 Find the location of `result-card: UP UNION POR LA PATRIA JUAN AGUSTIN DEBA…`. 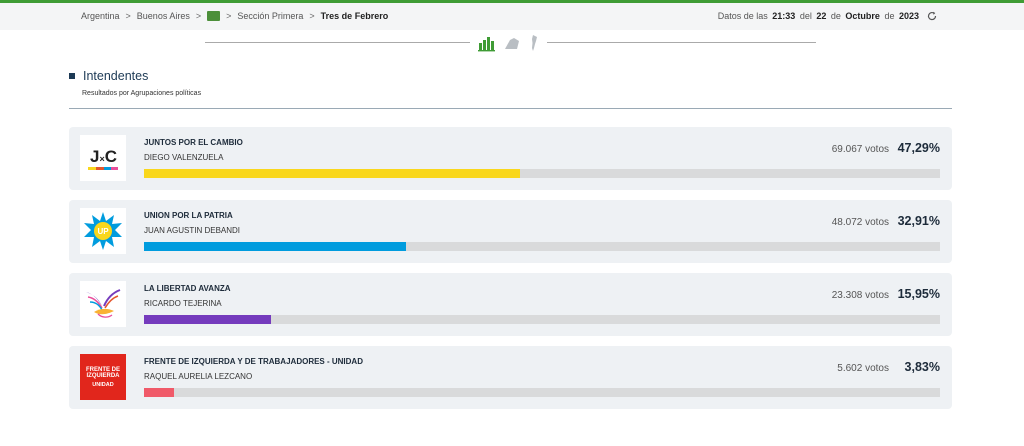

result-card: UP UNION POR LA PATRIA JUAN AGUSTIN DEBA… is located at coordinates (510, 231).